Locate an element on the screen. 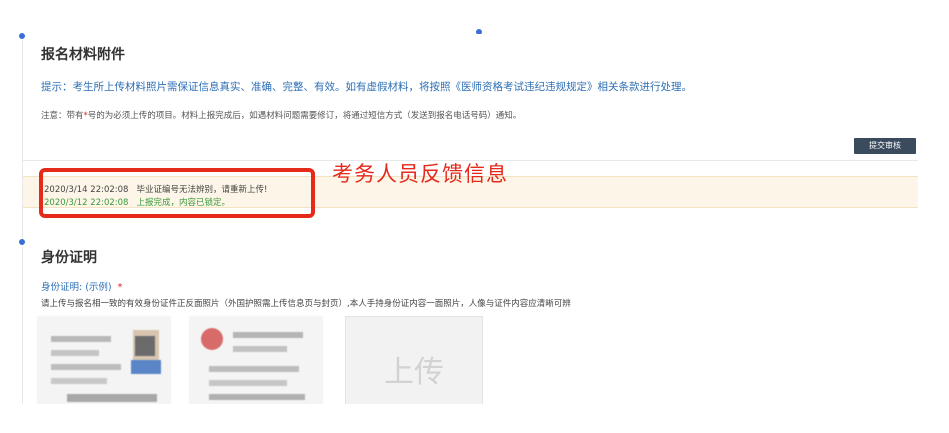 This screenshot has height=433, width=949. annotation-highlight-box is located at coordinates (177, 193).